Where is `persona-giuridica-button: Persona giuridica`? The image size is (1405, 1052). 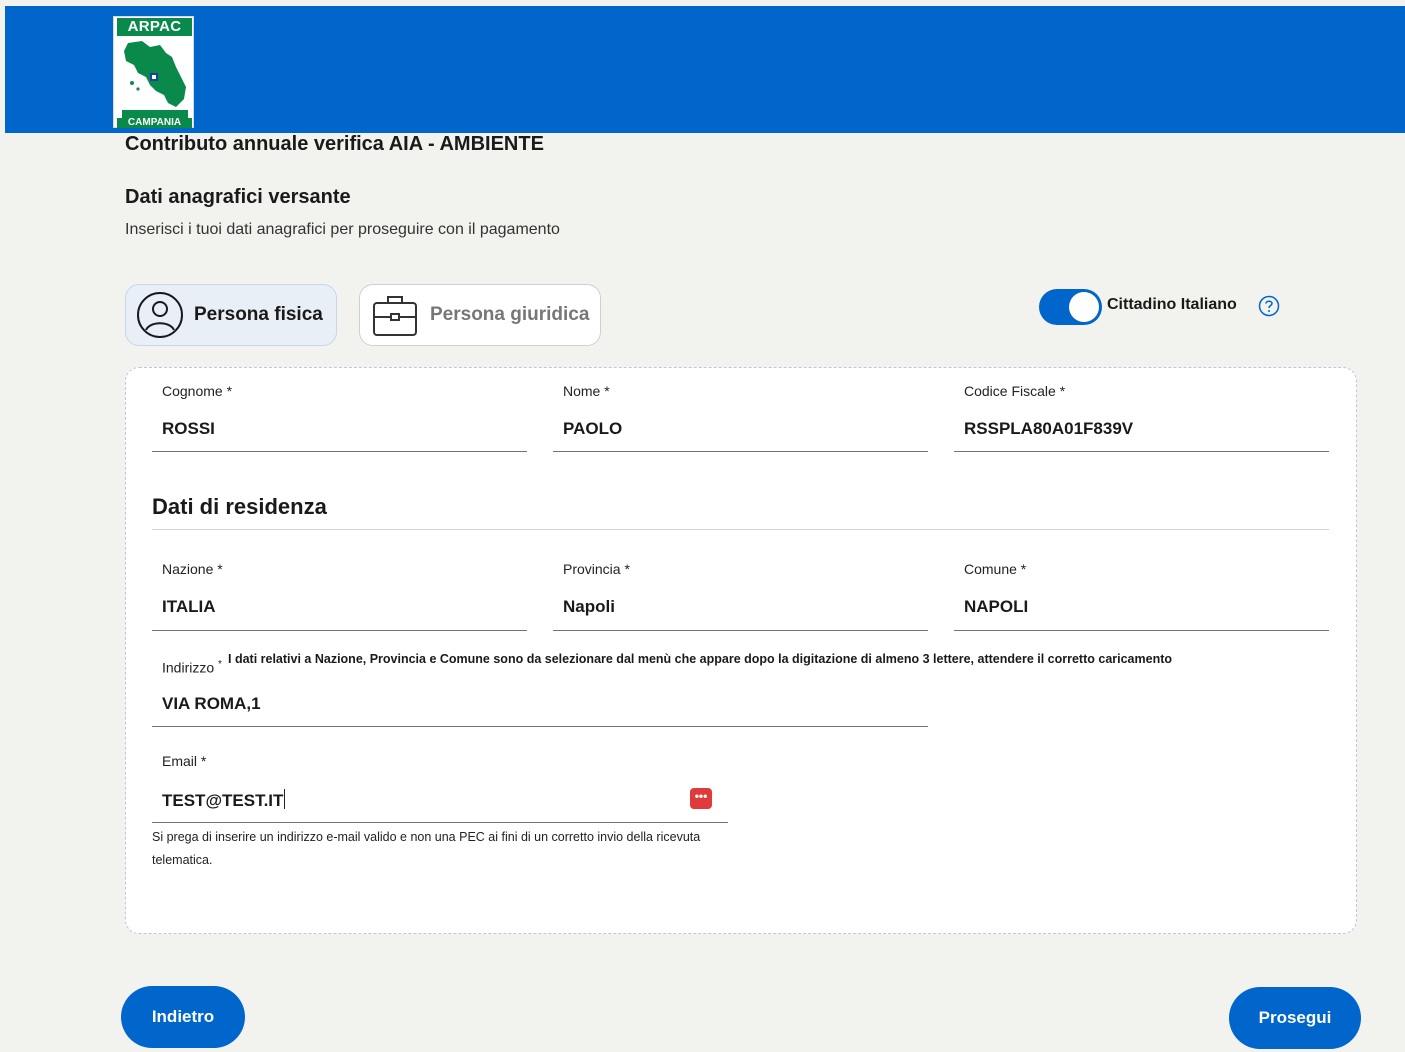 persona-giuridica-button: Persona giuridica is located at coordinates (480, 315).